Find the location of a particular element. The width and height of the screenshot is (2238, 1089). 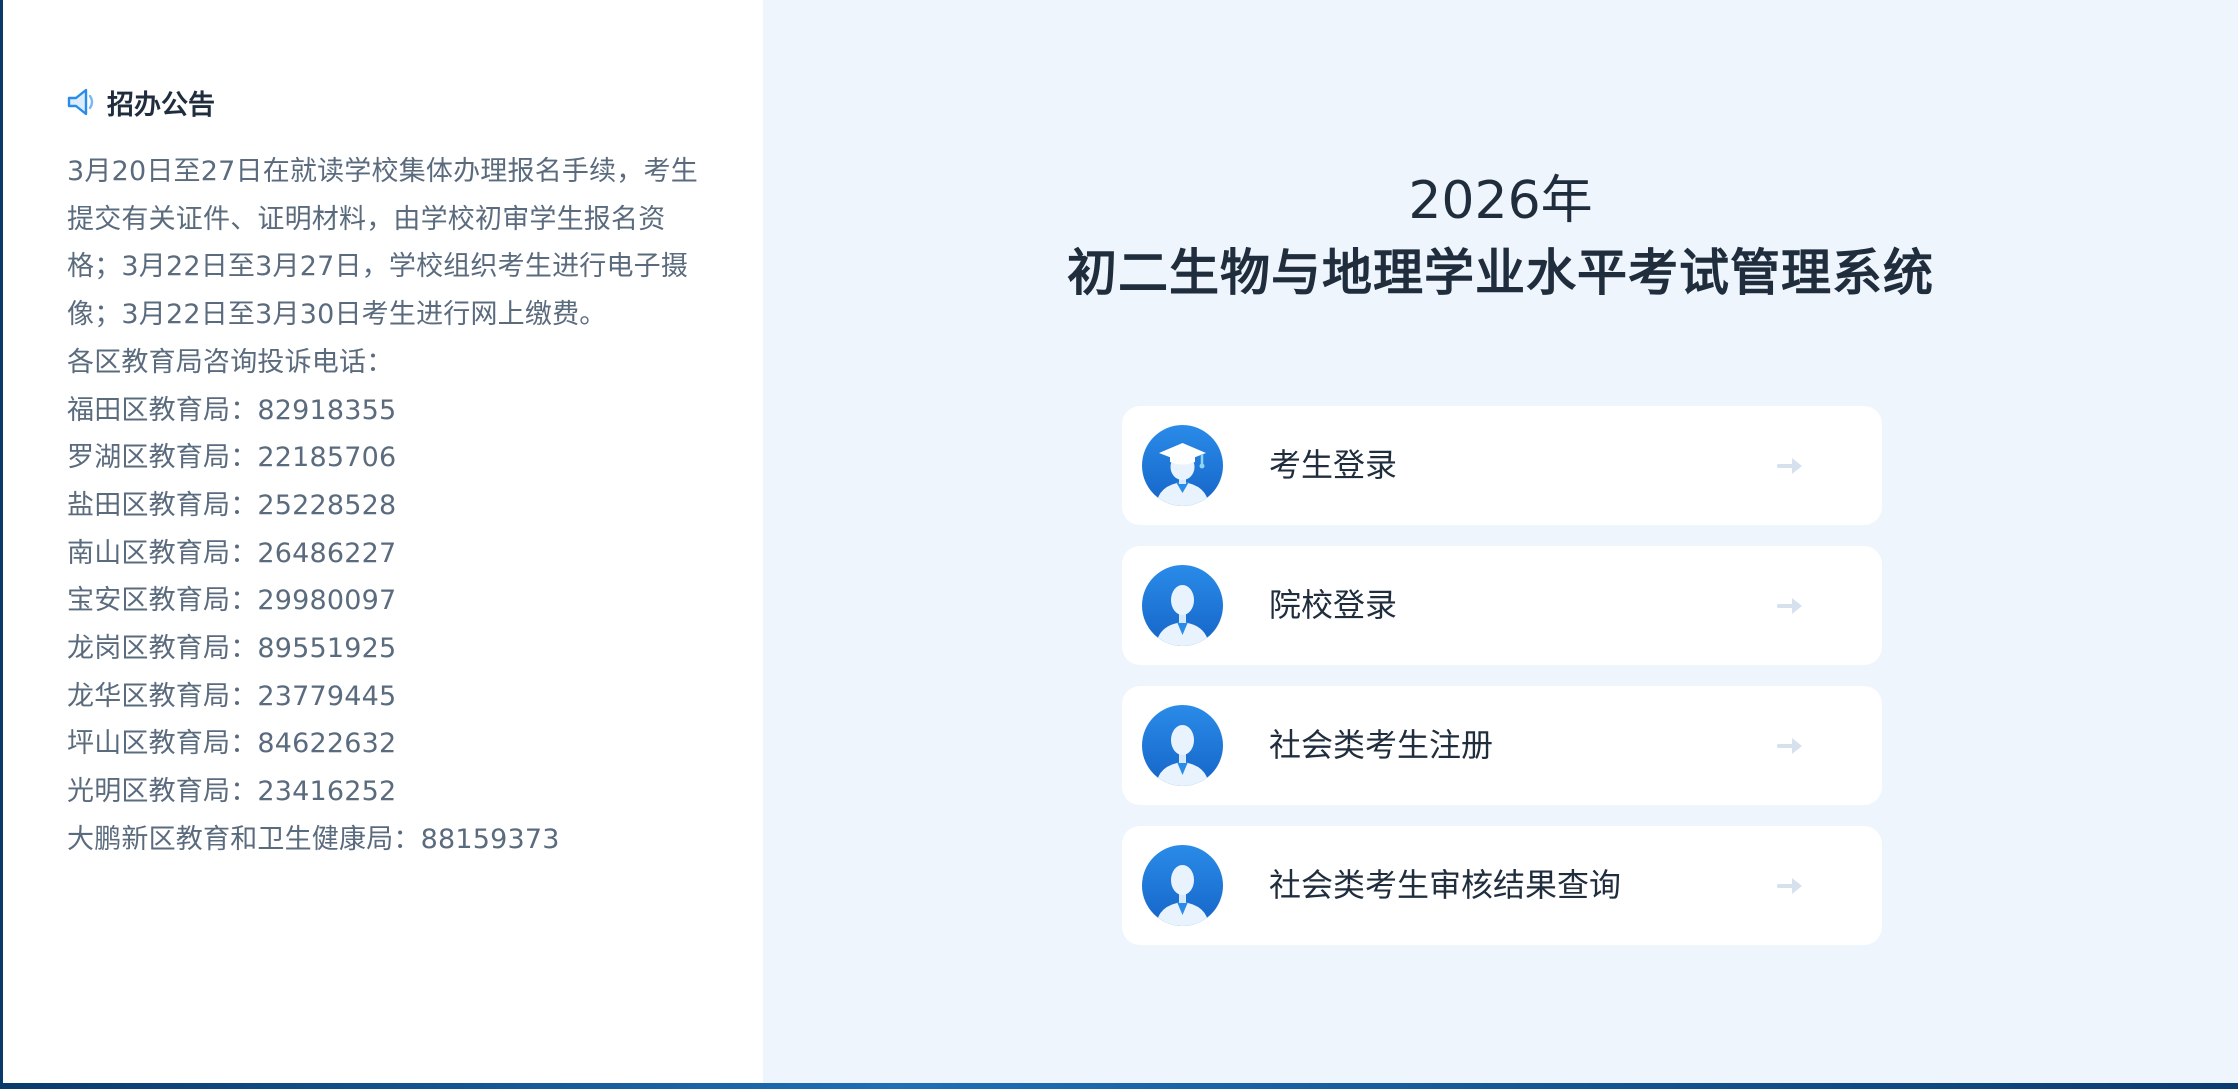

phone-item: 光明区教育局：23416252 is located at coordinates (232, 792).